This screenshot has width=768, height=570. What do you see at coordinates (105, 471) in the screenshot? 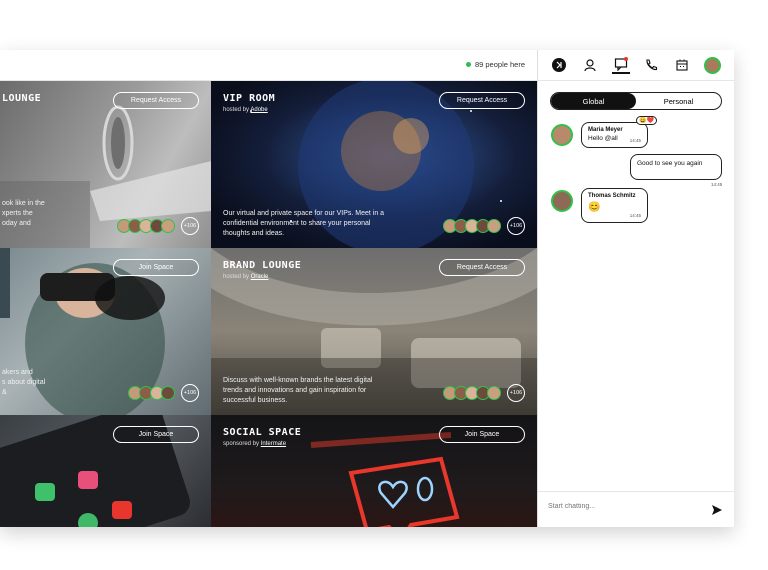
I see `space-tile-apps: Join Space` at bounding box center [105, 471].